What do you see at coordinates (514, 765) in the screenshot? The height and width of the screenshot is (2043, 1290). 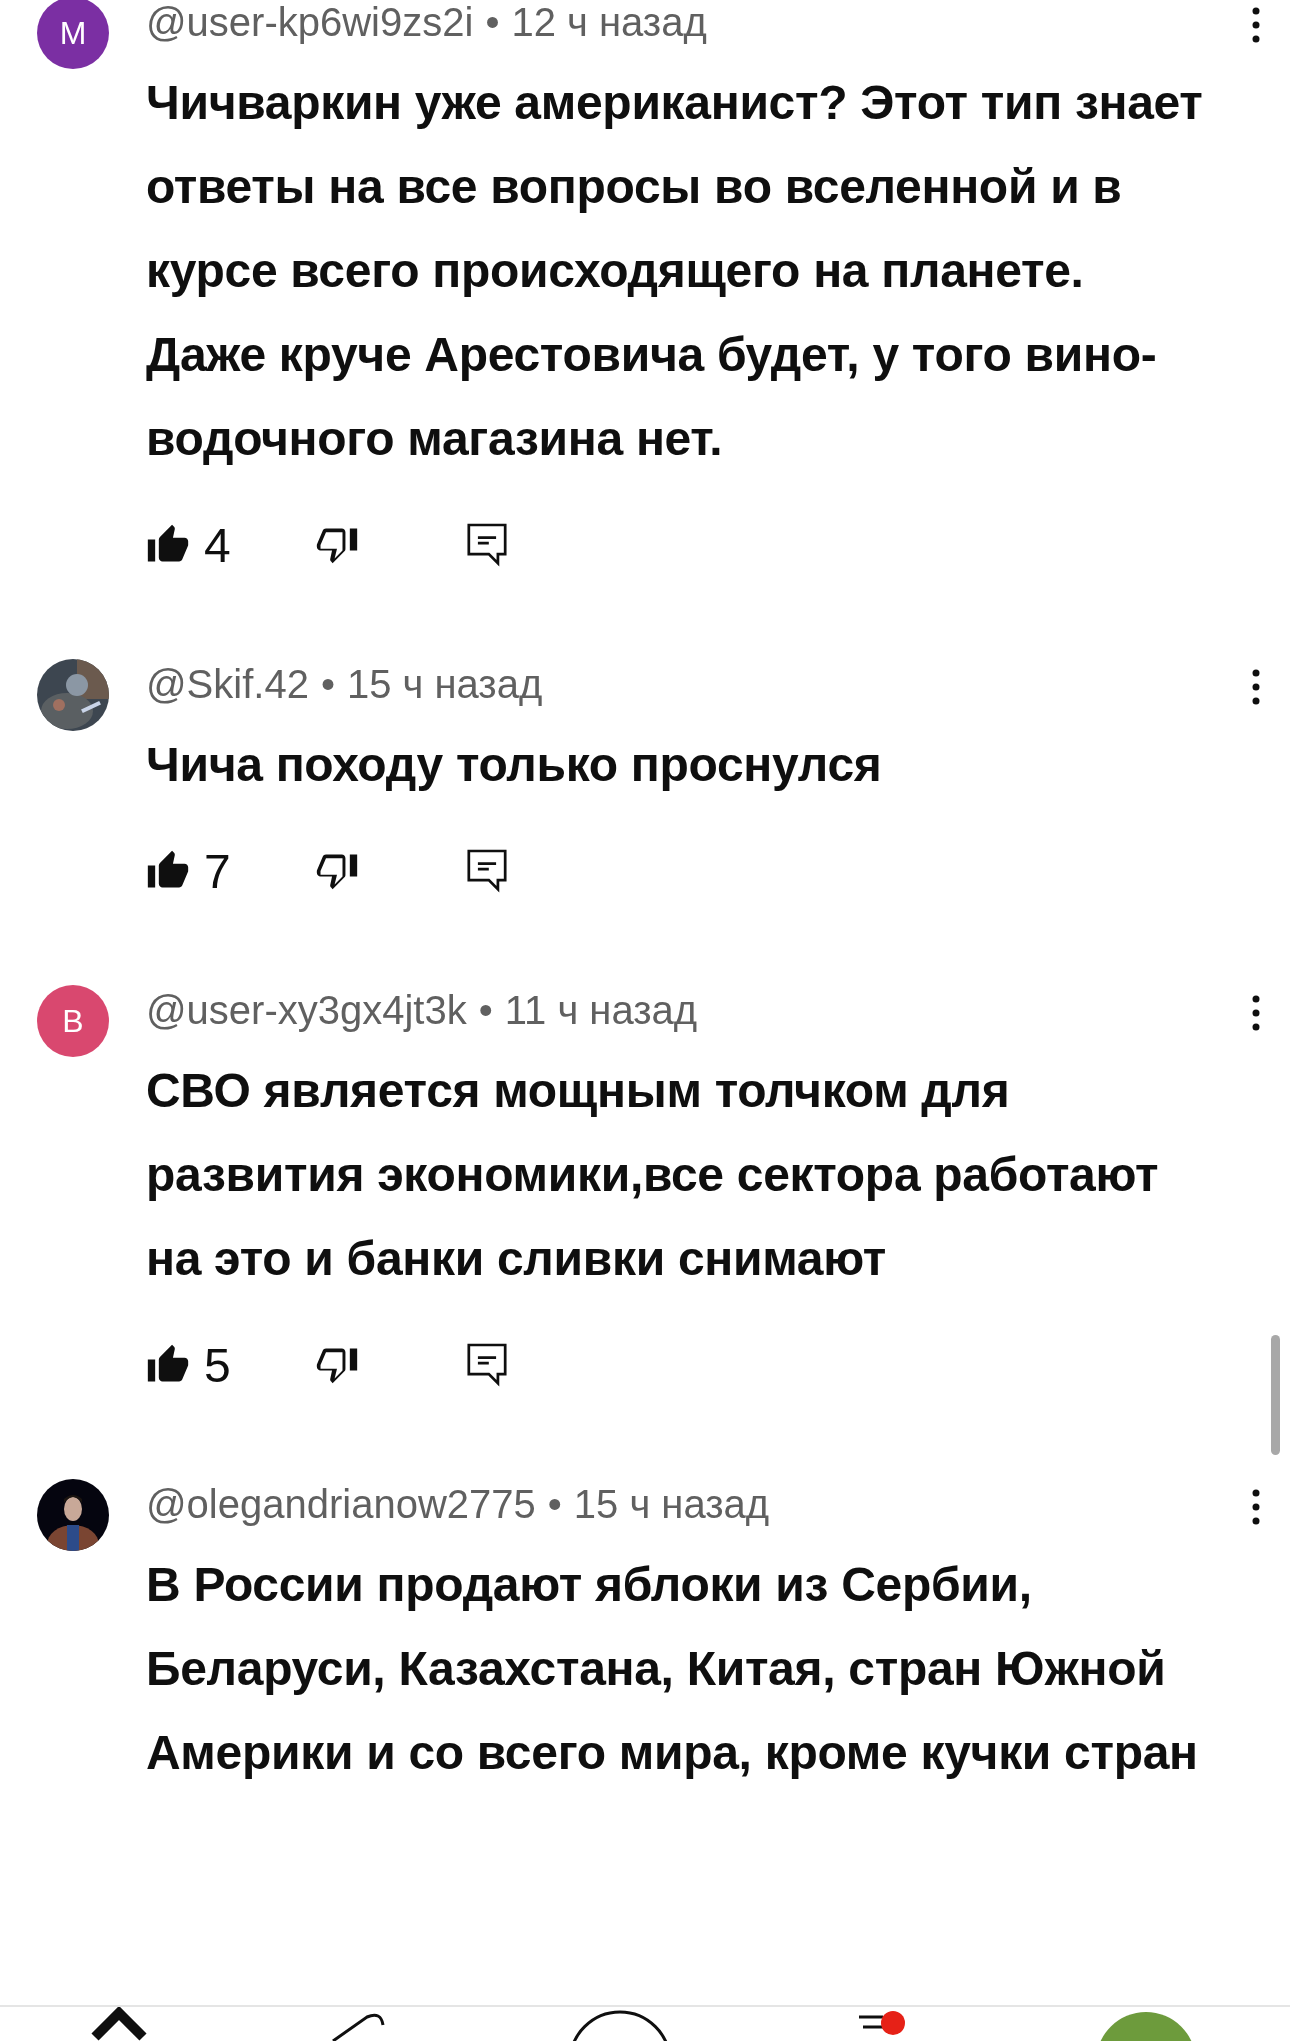 I see `comment-text: Чича походу только проснулся` at bounding box center [514, 765].